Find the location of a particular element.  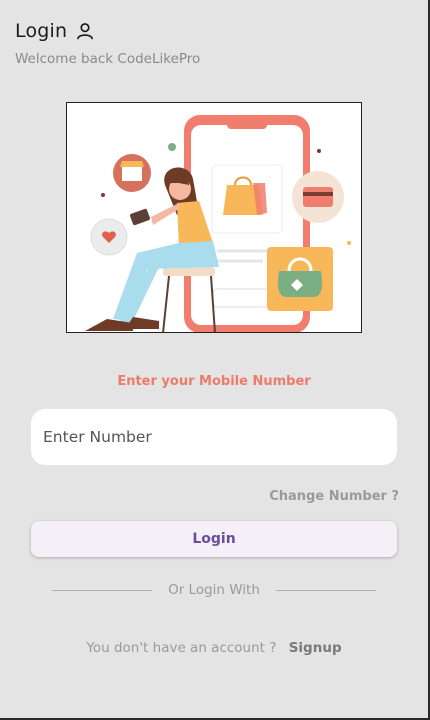

divider-text: Or Login With is located at coordinates (214, 590).